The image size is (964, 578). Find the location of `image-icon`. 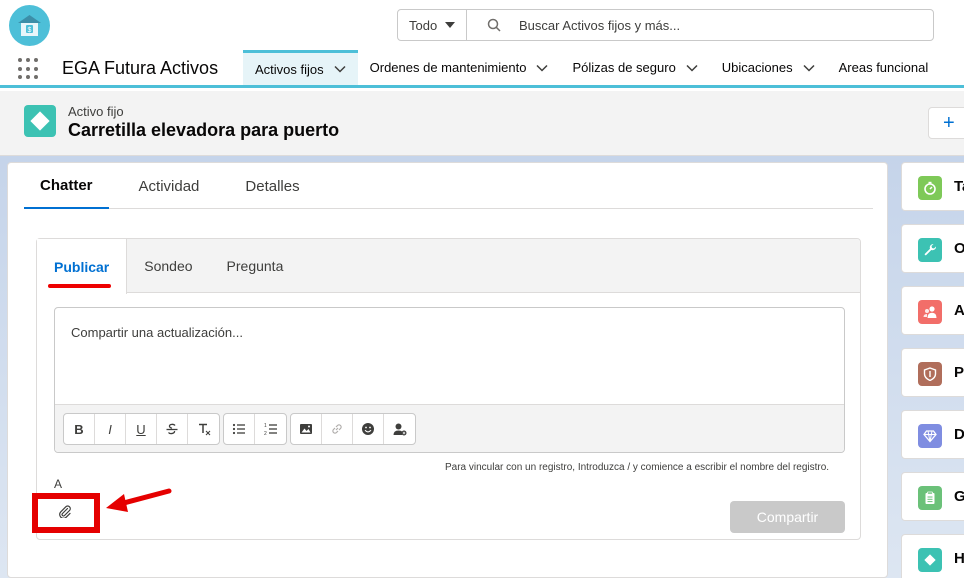

image-icon is located at coordinates (306, 429).